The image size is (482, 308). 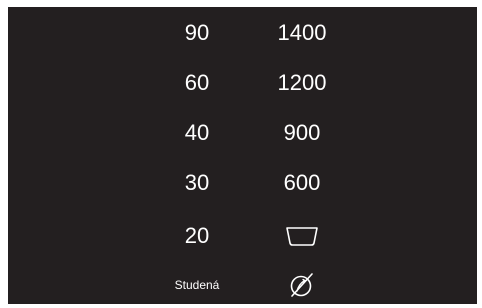 What do you see at coordinates (302, 133) in the screenshot?
I see `spin-option-900: 900` at bounding box center [302, 133].